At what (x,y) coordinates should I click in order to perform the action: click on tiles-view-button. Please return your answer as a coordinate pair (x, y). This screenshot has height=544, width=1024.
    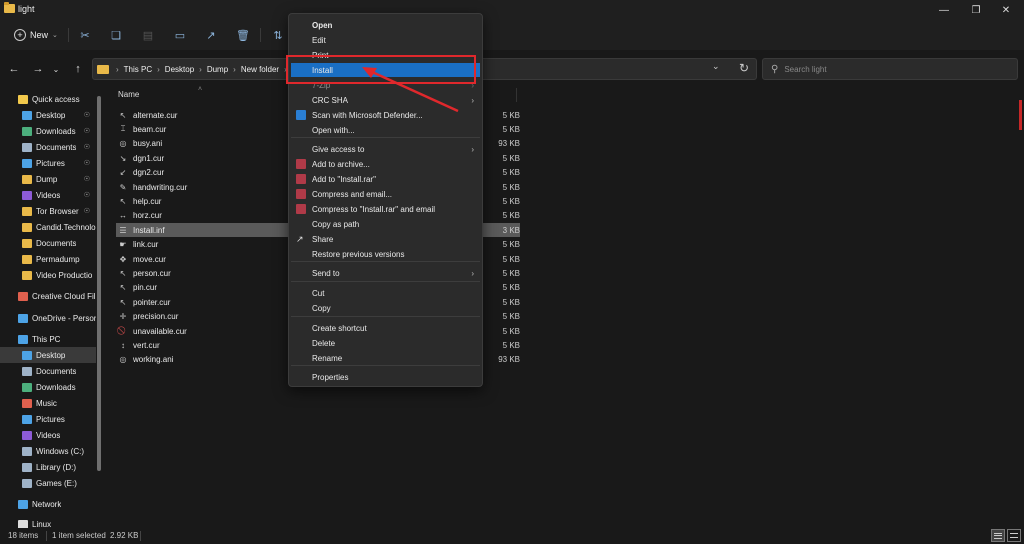
    Looking at the image, I should click on (1014, 535).